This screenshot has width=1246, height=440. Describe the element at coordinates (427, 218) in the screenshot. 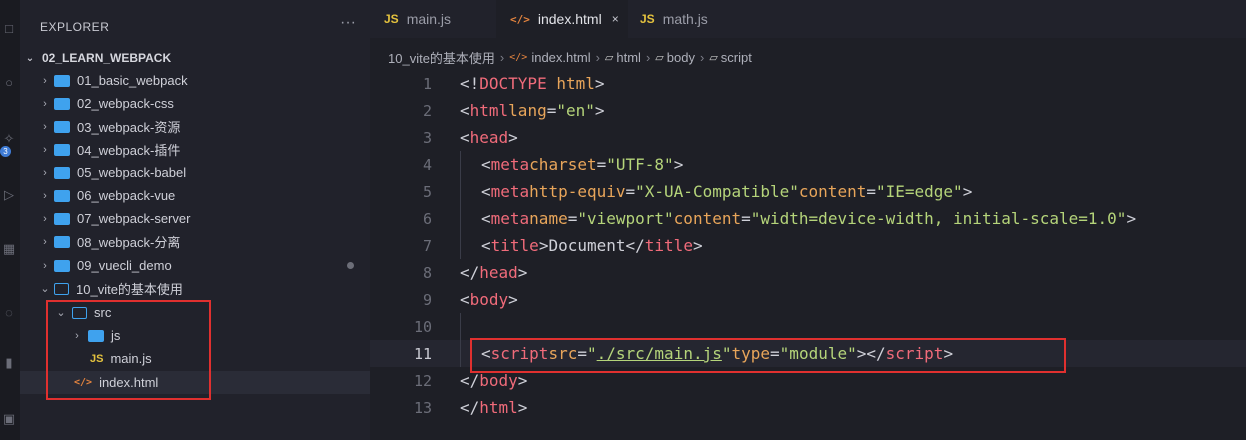

I see `line-number: 6` at that location.